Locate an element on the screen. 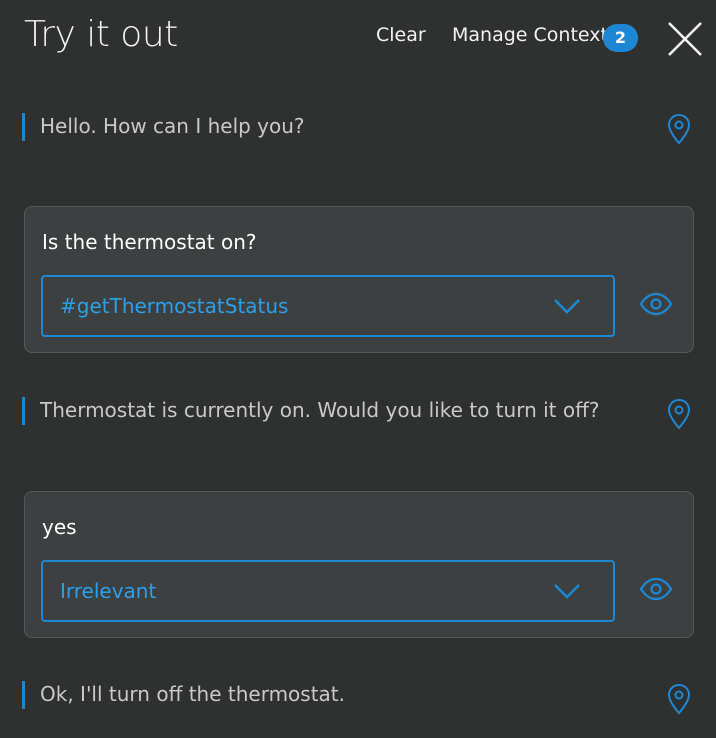  manage-context-button: Manage Context is located at coordinates (530, 35).